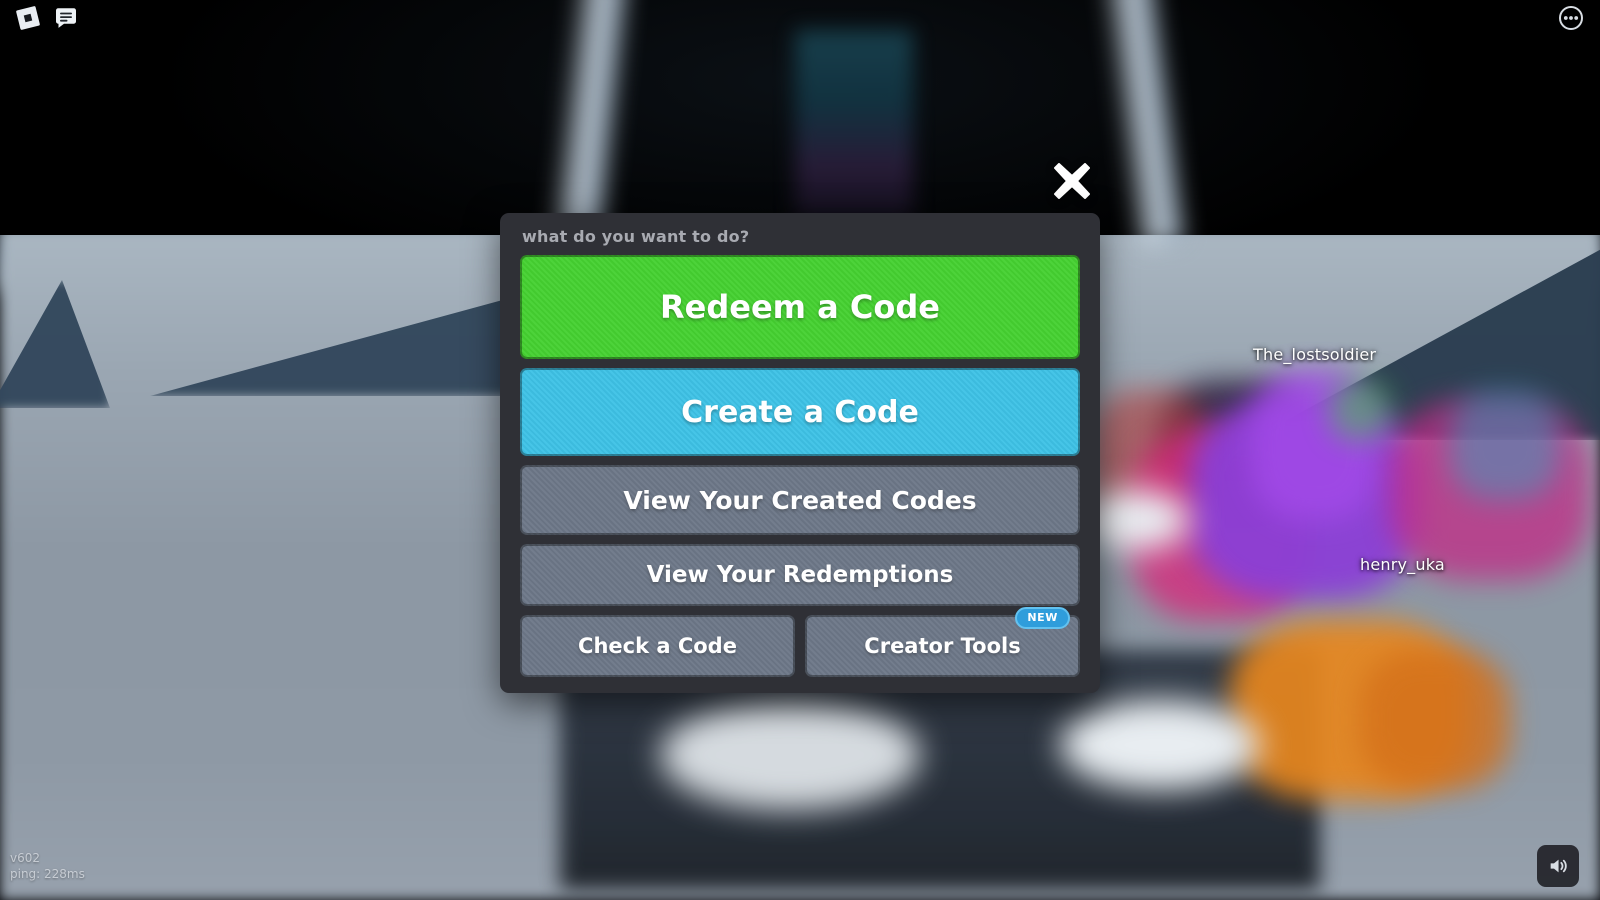 The image size is (1600, 900). I want to click on check-a-code-button: Check a Code, so click(657, 646).